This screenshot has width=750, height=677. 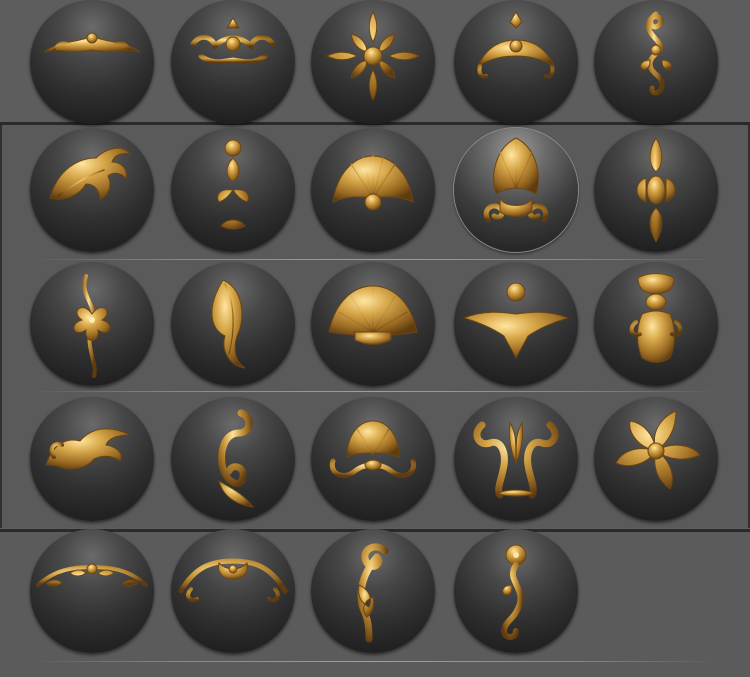 I want to click on ornament-five-petal-flower, so click(x=656, y=459).